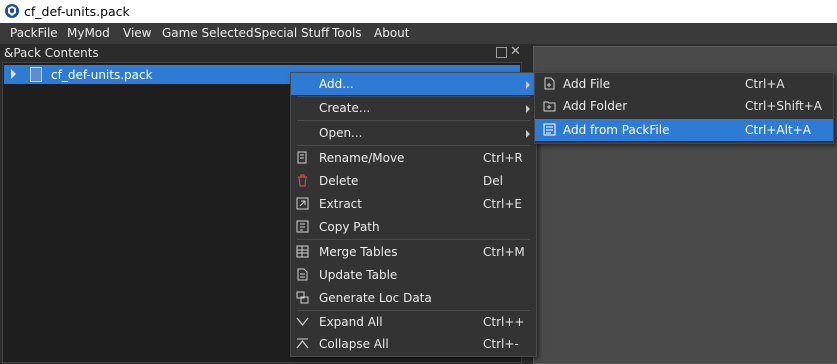 This screenshot has height=364, width=837. I want to click on dock-title: &Pack Contents, so click(51, 53).